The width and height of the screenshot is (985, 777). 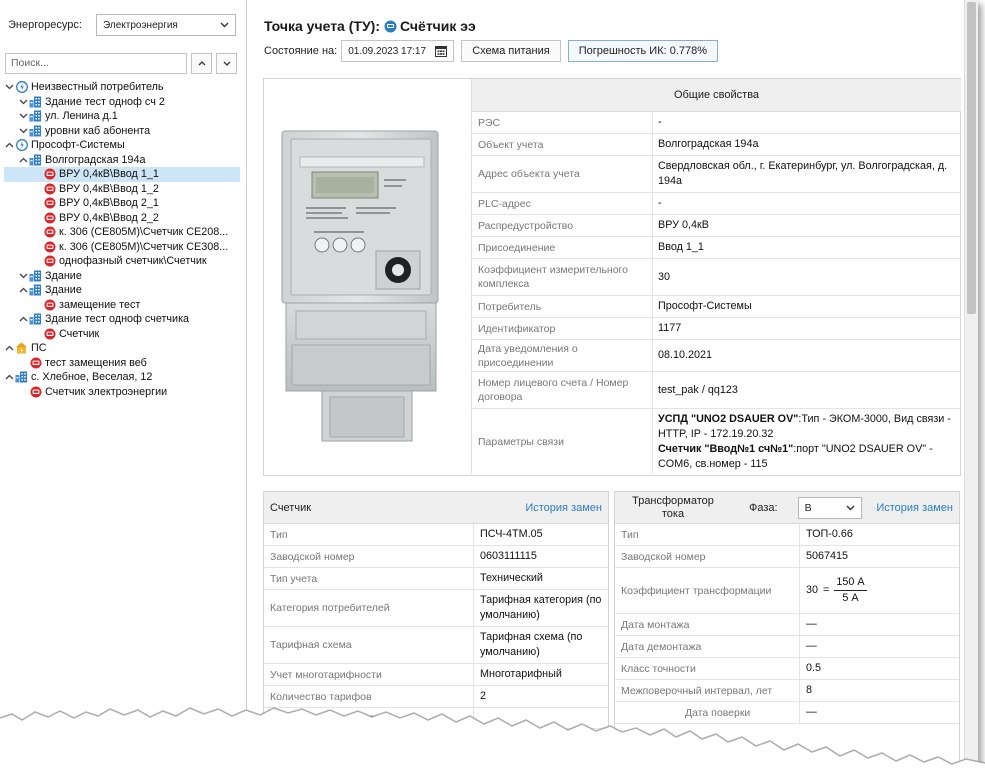 I want to click on state-date-input: 01.09.2023 17:17, so click(x=398, y=51).